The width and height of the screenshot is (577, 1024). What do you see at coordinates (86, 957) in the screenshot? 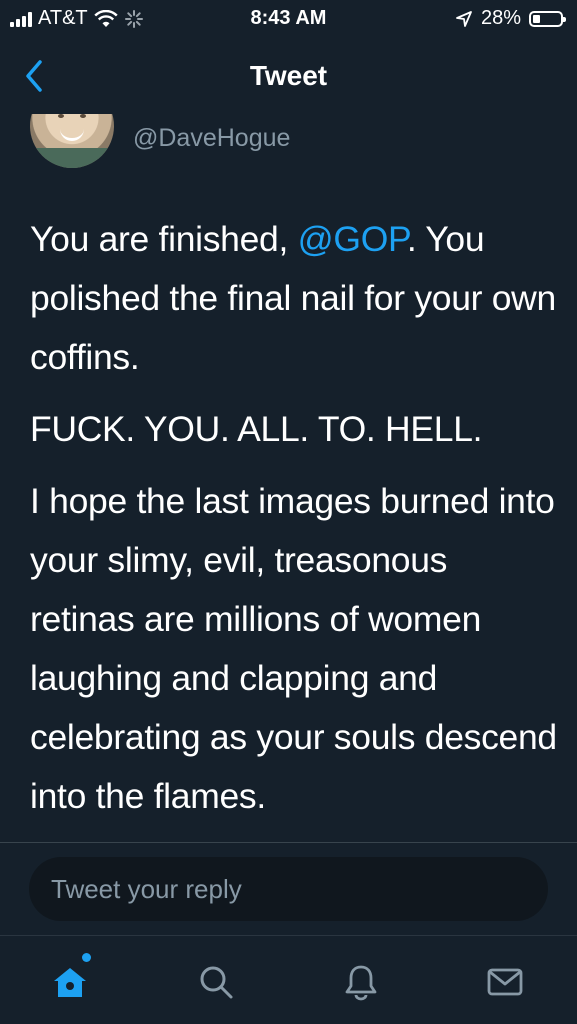
I see `notification-dot` at bounding box center [86, 957].